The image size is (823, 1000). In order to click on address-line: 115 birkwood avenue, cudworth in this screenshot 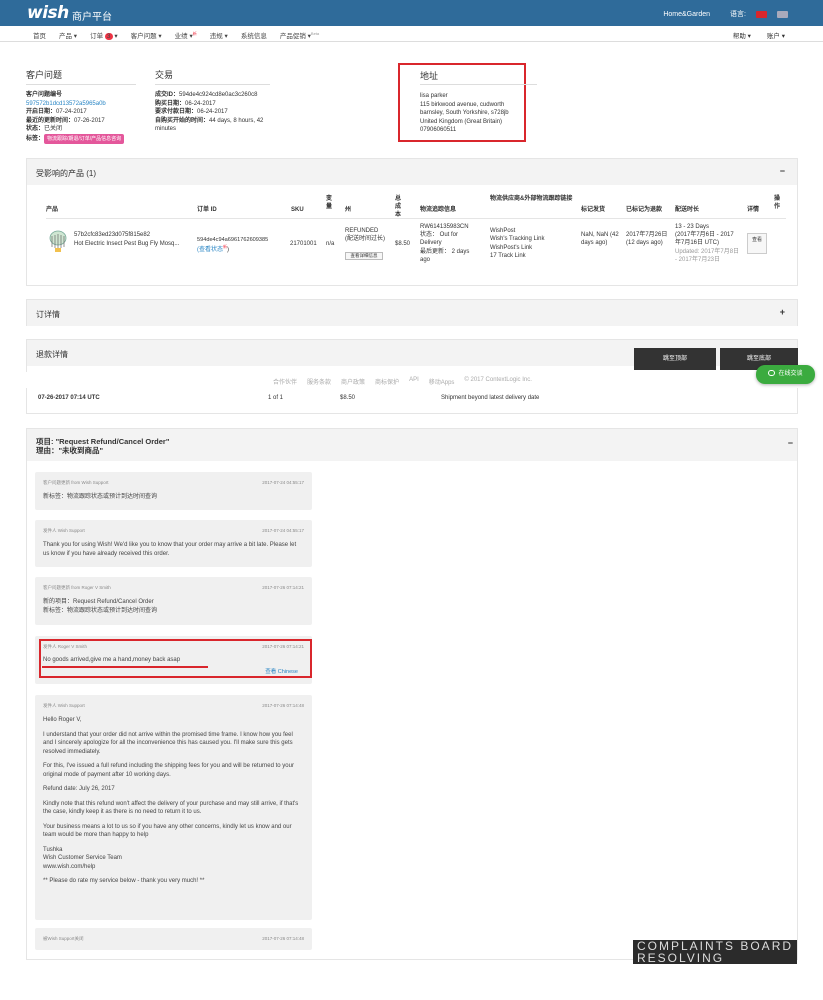, I will do `click(462, 104)`.